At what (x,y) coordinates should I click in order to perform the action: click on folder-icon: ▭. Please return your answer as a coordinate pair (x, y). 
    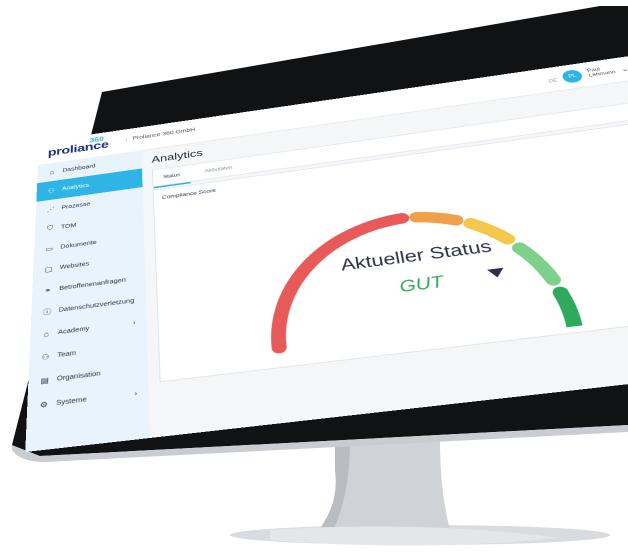
    Looking at the image, I should click on (49, 248).